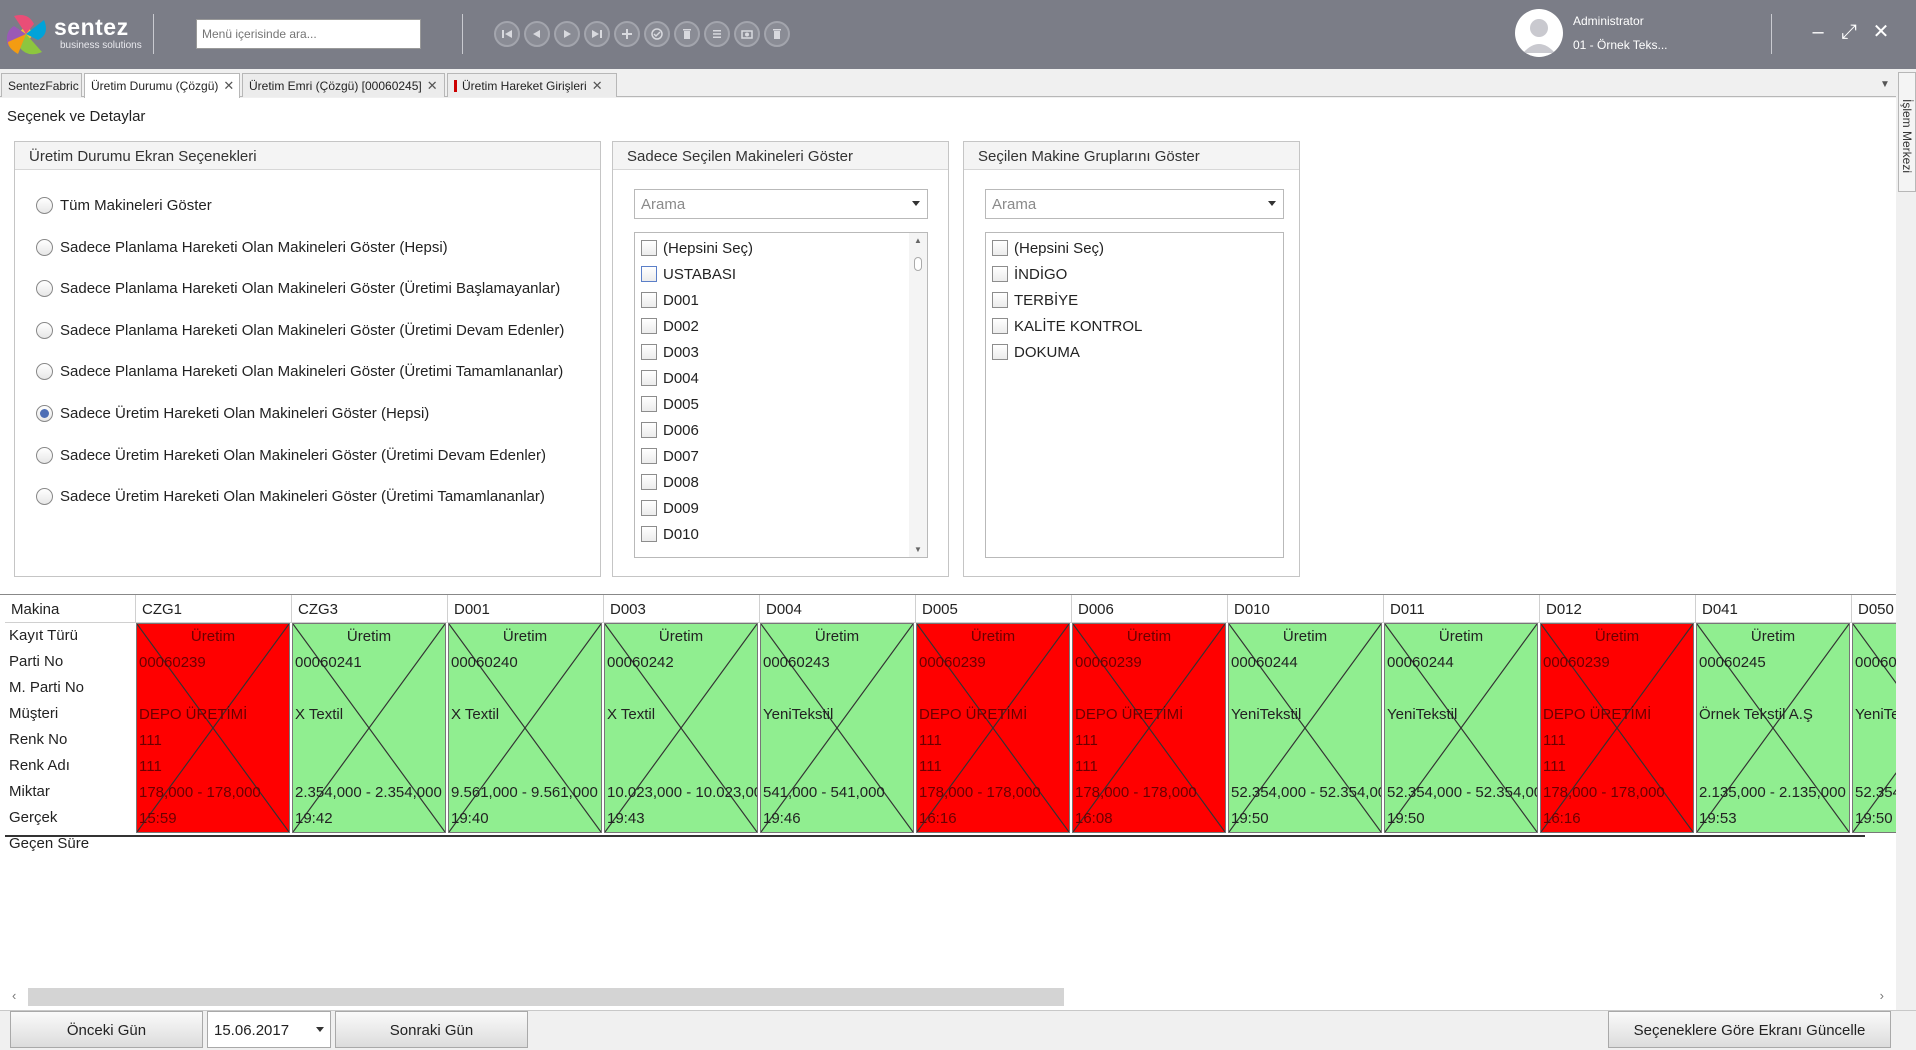 Image resolution: width=1916 pixels, height=1050 pixels. What do you see at coordinates (682, 609) in the screenshot?
I see `machine-column-header: D003` at bounding box center [682, 609].